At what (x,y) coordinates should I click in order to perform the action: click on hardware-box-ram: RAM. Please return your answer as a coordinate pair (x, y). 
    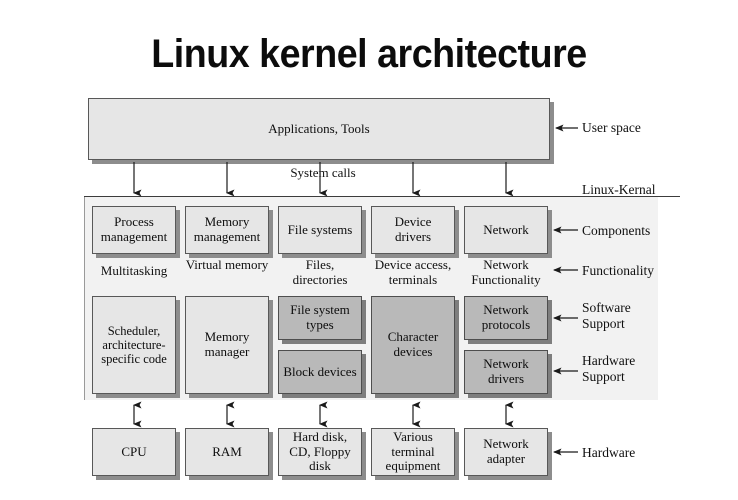
    Looking at the image, I should click on (227, 452).